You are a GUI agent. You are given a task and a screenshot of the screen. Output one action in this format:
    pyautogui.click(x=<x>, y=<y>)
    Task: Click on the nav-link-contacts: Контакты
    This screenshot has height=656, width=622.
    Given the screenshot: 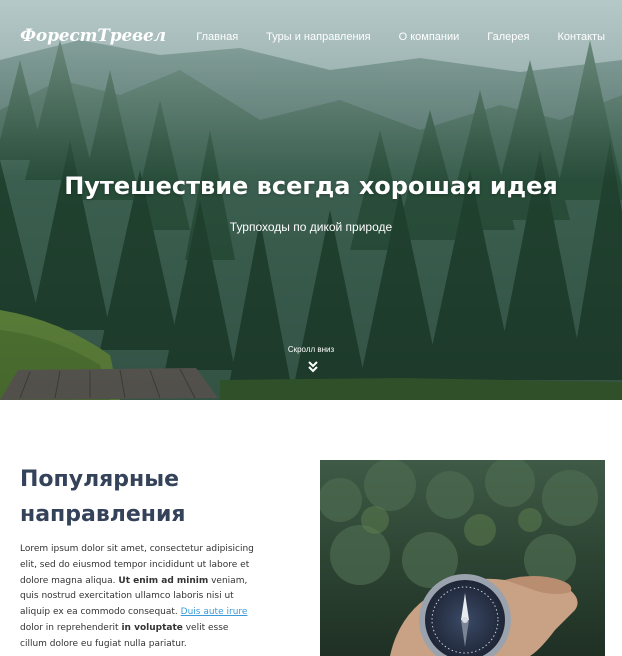 What is the action you would take?
    pyautogui.click(x=581, y=37)
    